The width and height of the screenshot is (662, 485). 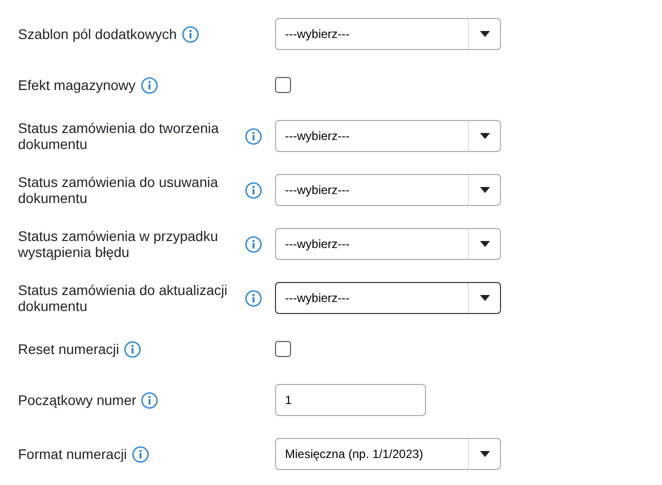 What do you see at coordinates (119, 136) in the screenshot?
I see `field-label: Status zamówienia do tworzenia dokumentu` at bounding box center [119, 136].